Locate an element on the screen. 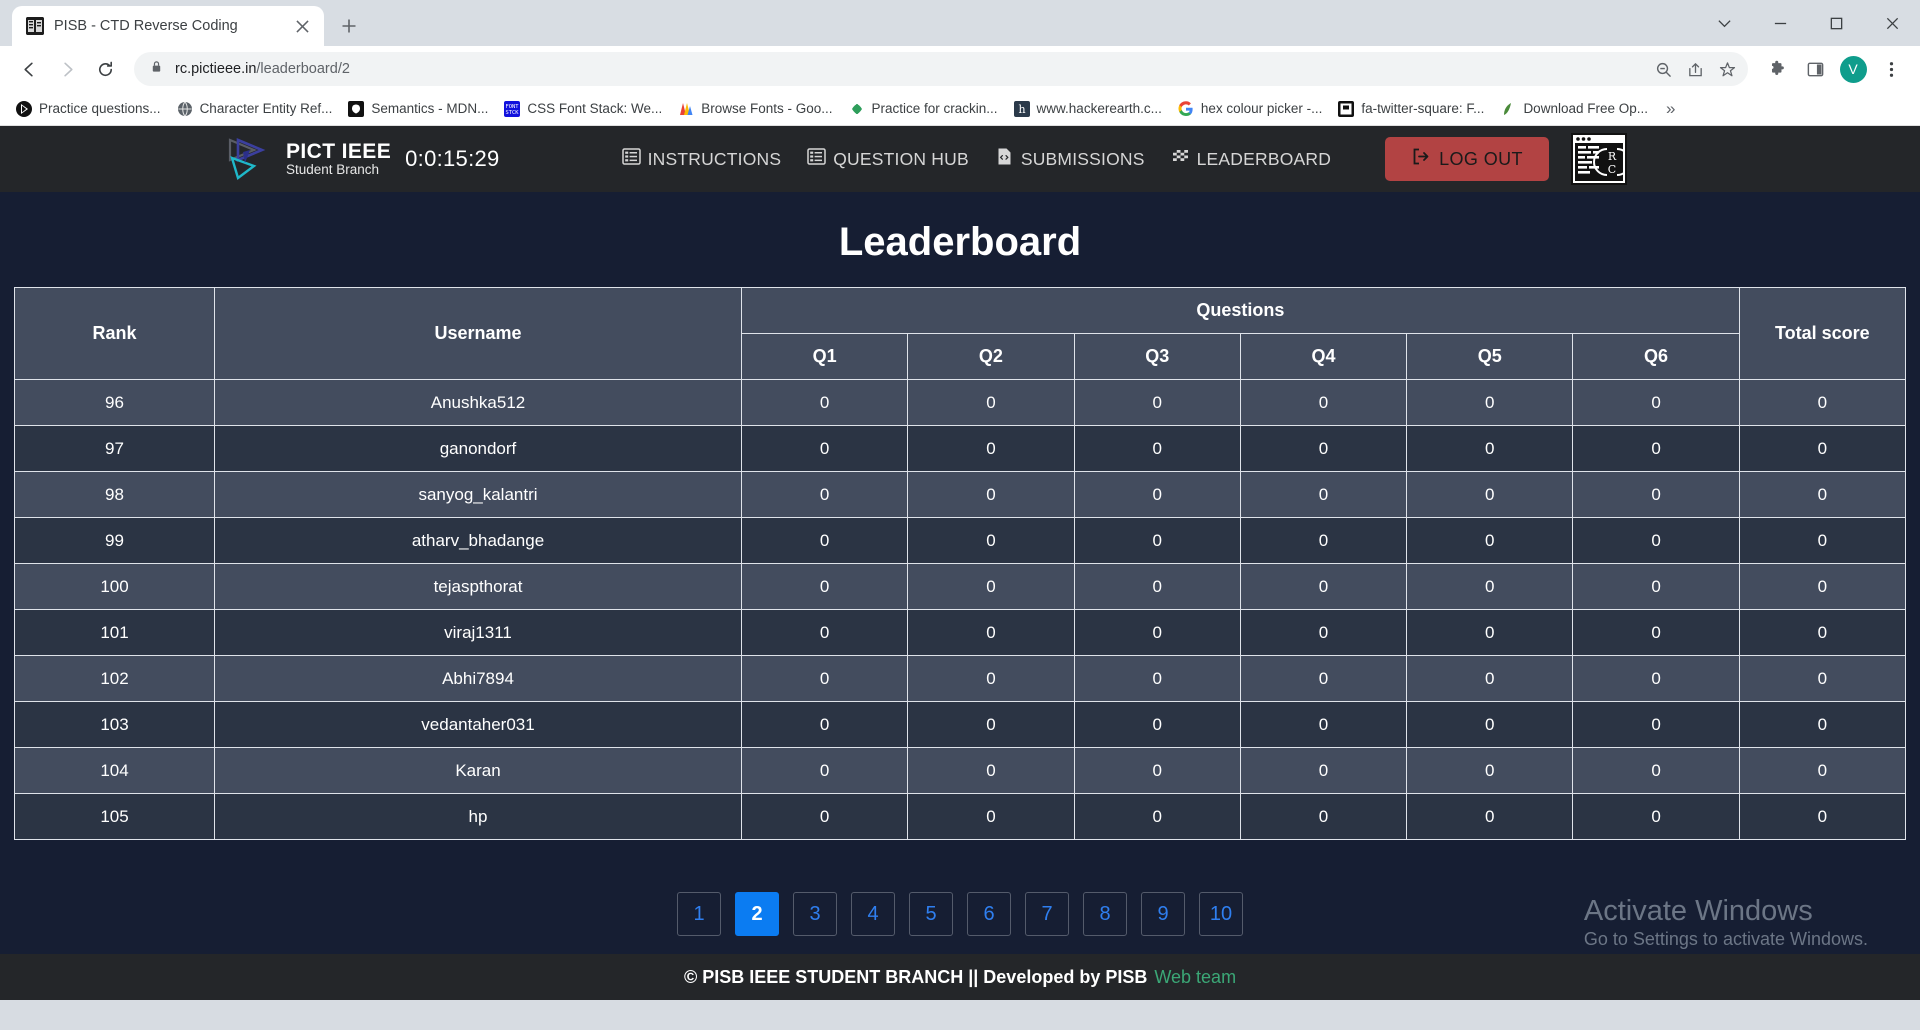 The image size is (1920, 1030). cell-username: viraj1311 is located at coordinates (478, 632).